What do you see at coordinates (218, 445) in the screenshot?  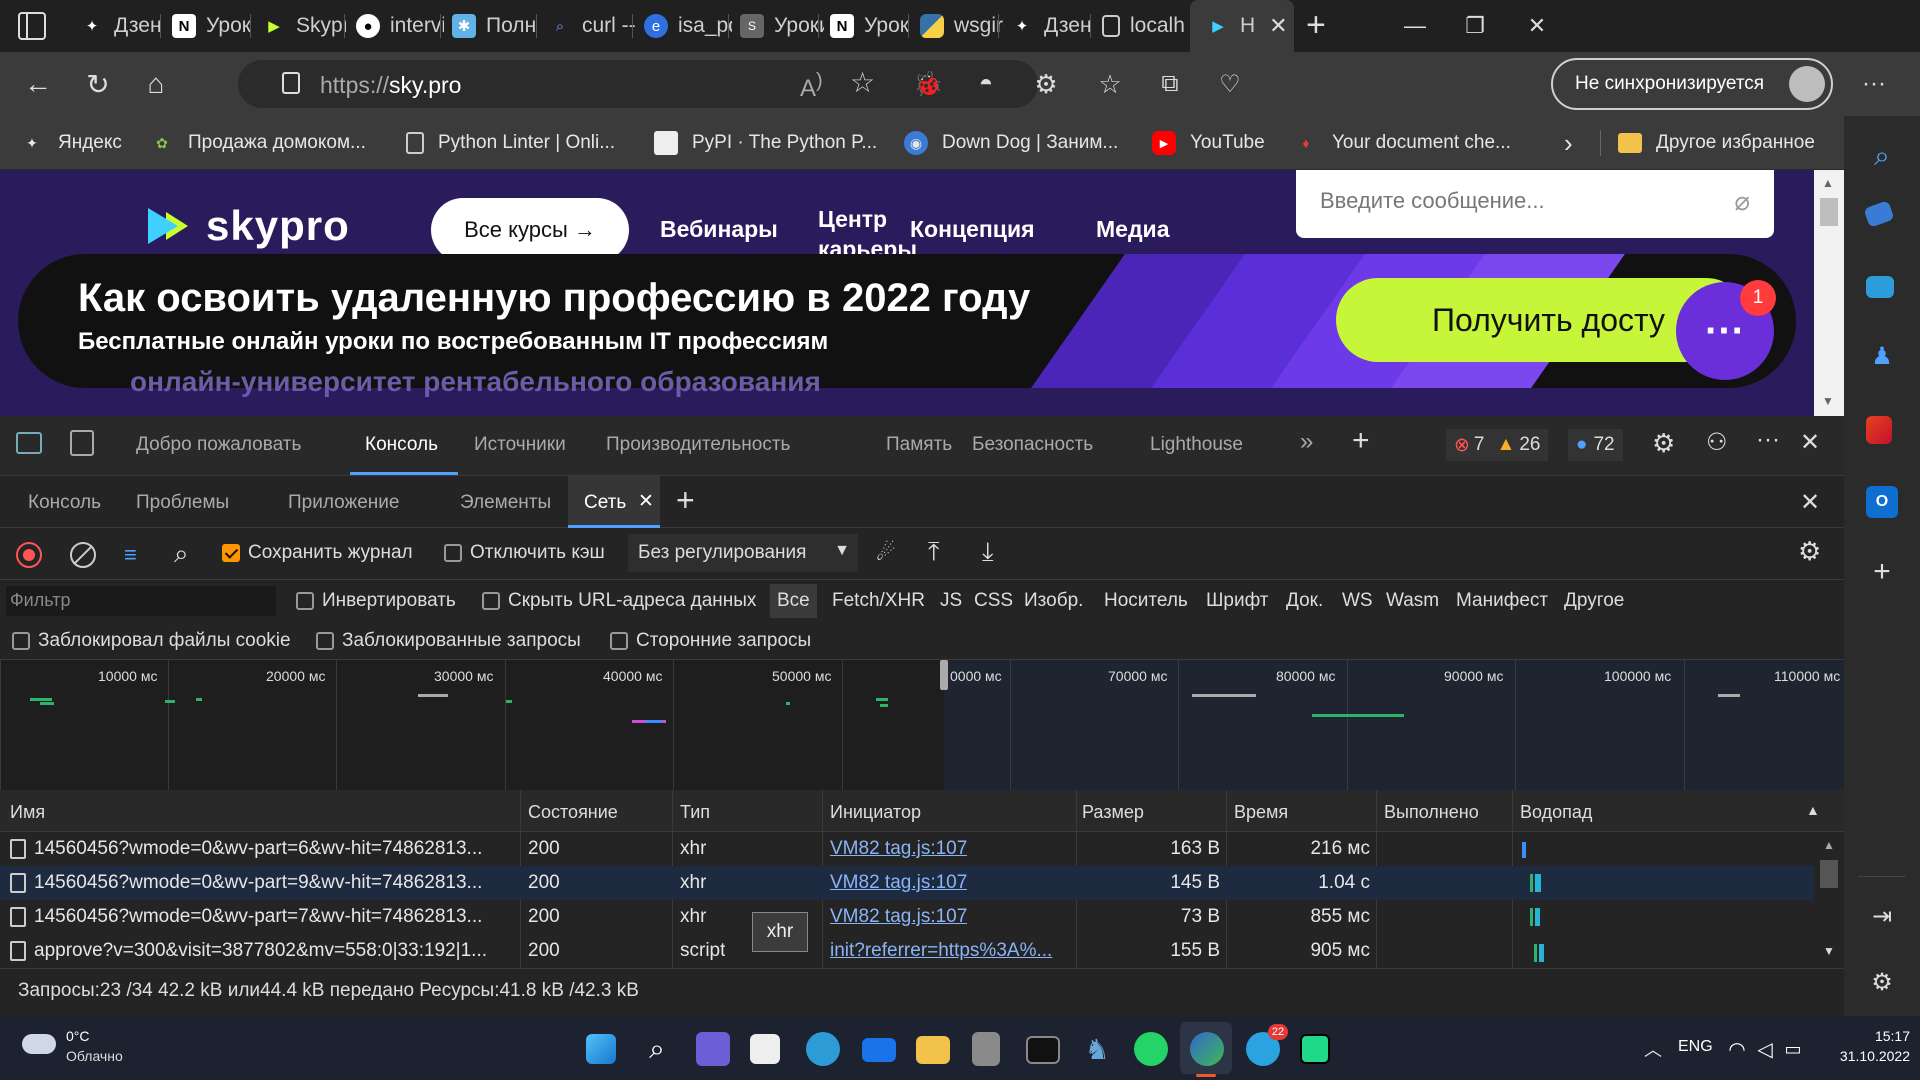 I see `tab-welcome: Добро пожаловать` at bounding box center [218, 445].